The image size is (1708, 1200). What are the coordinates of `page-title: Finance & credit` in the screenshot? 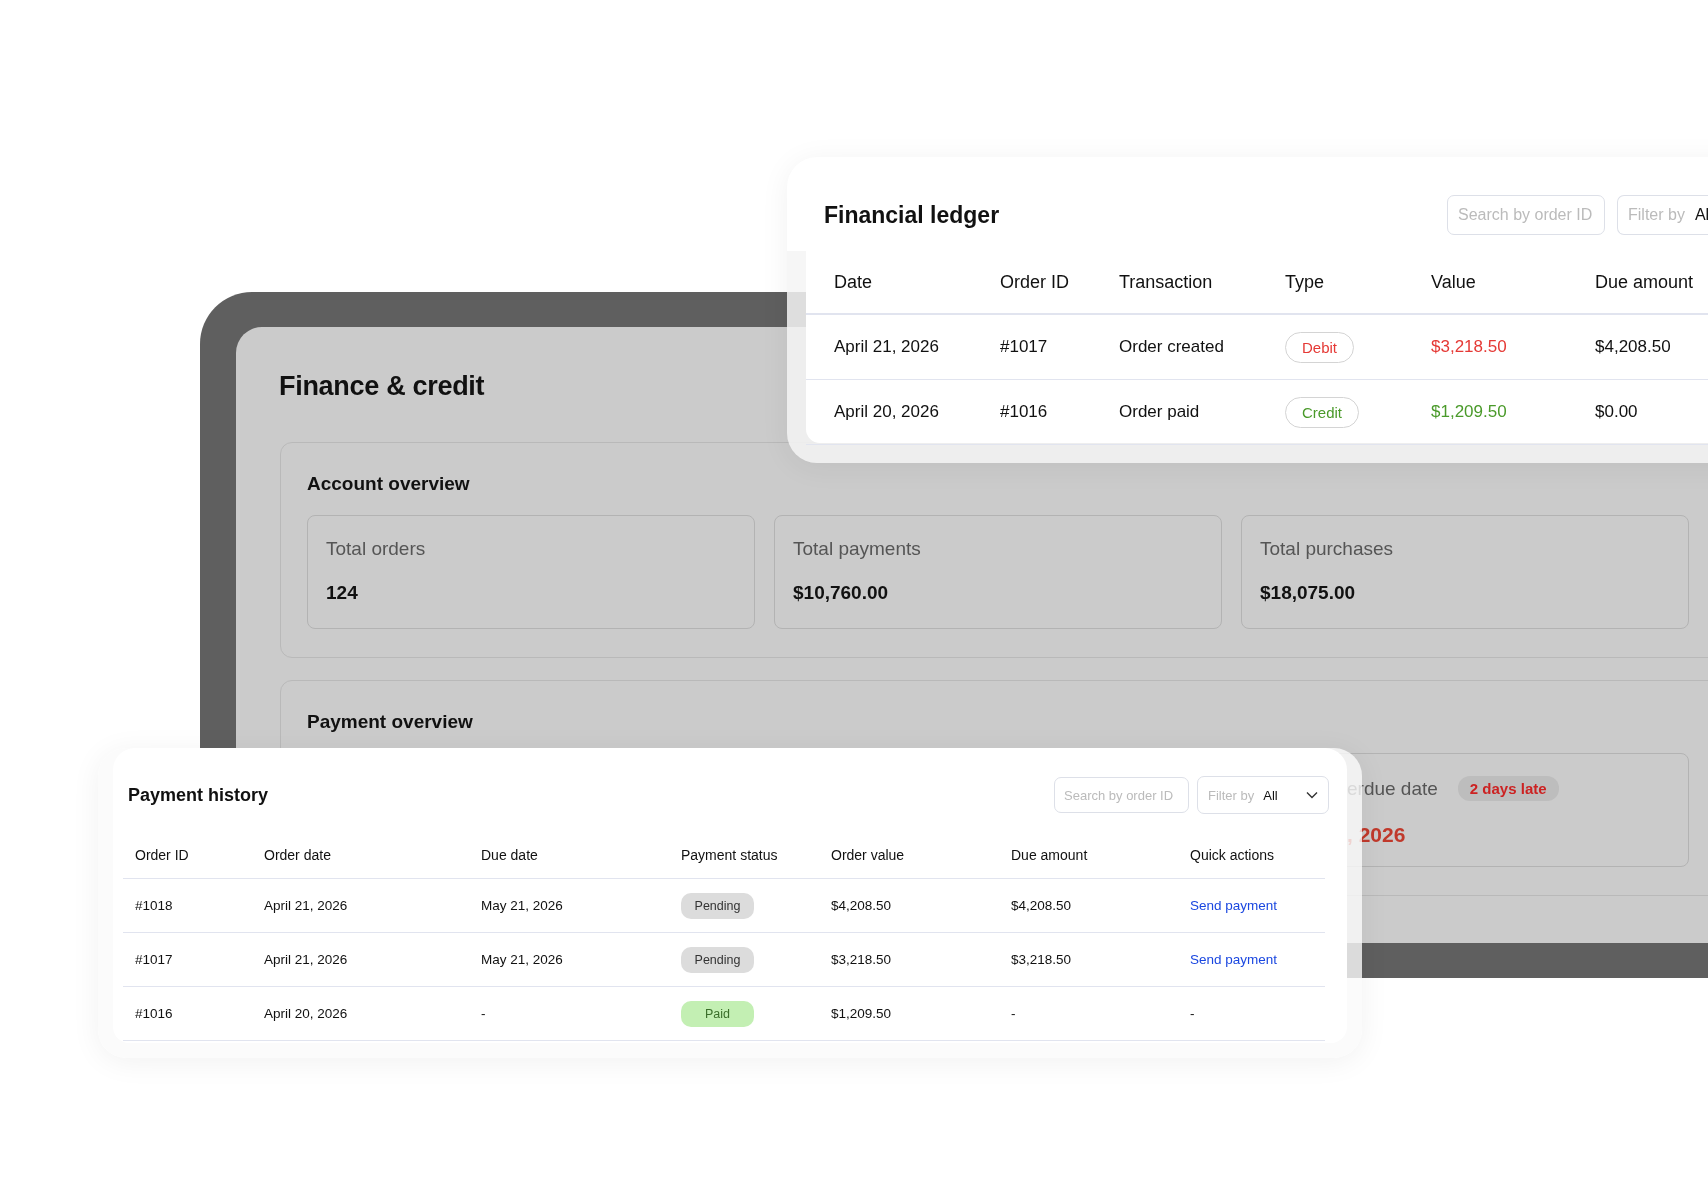 It's located at (382, 386).